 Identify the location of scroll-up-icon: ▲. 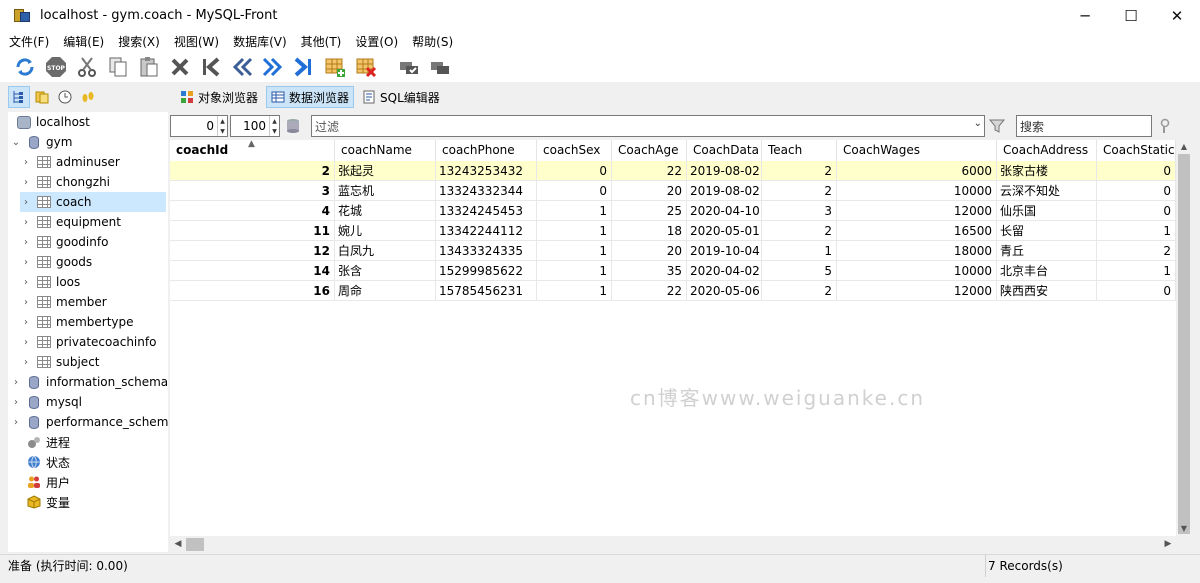
(1184, 147).